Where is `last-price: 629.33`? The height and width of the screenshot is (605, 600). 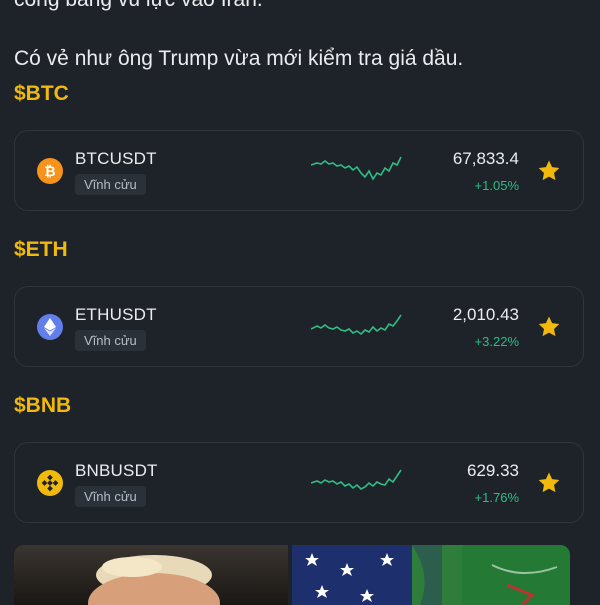
last-price: 629.33 is located at coordinates (493, 470).